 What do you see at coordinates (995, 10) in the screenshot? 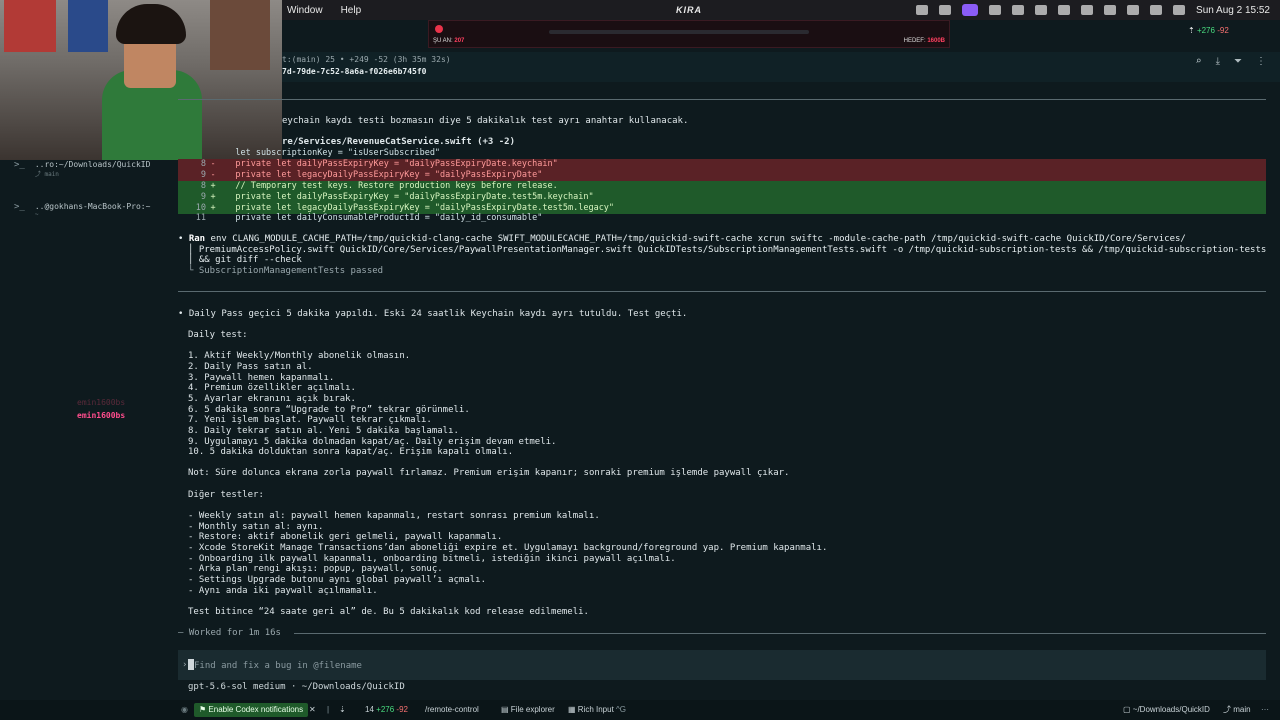
I see `chrome-icon` at bounding box center [995, 10].